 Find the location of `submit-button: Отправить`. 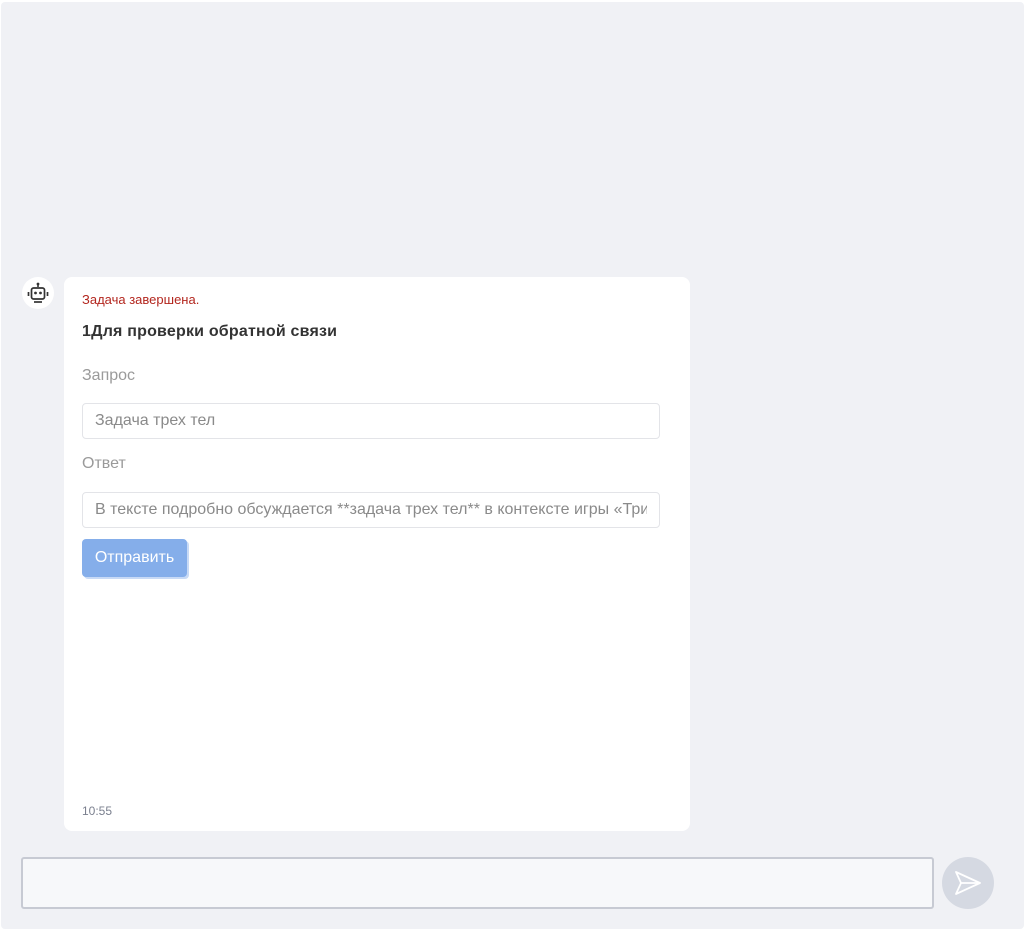

submit-button: Отправить is located at coordinates (134, 558).